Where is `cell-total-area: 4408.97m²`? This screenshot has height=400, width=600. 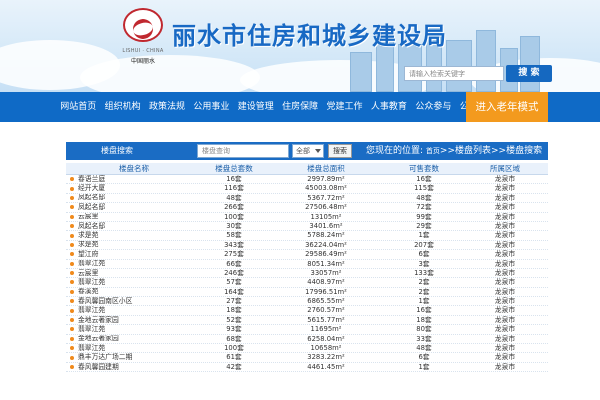 cell-total-area: 4408.97m² is located at coordinates (326, 282).